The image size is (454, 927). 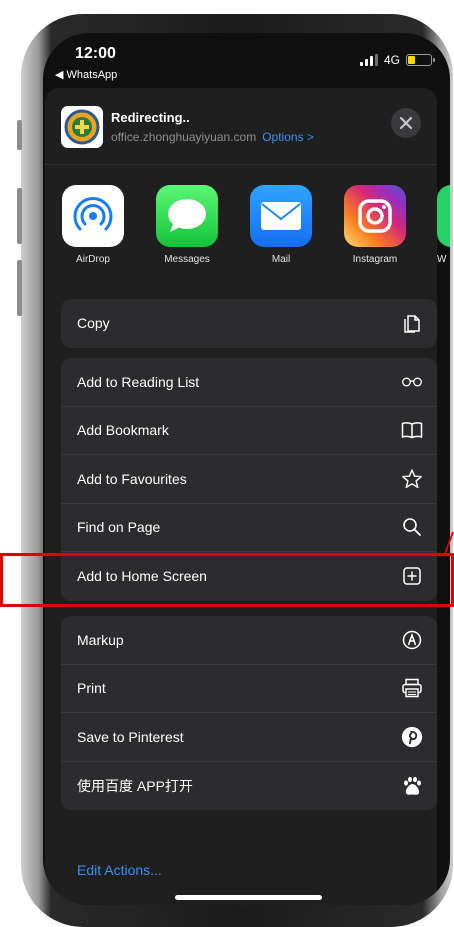 I want to click on app-airdrop: AirDrop, so click(x=93, y=225).